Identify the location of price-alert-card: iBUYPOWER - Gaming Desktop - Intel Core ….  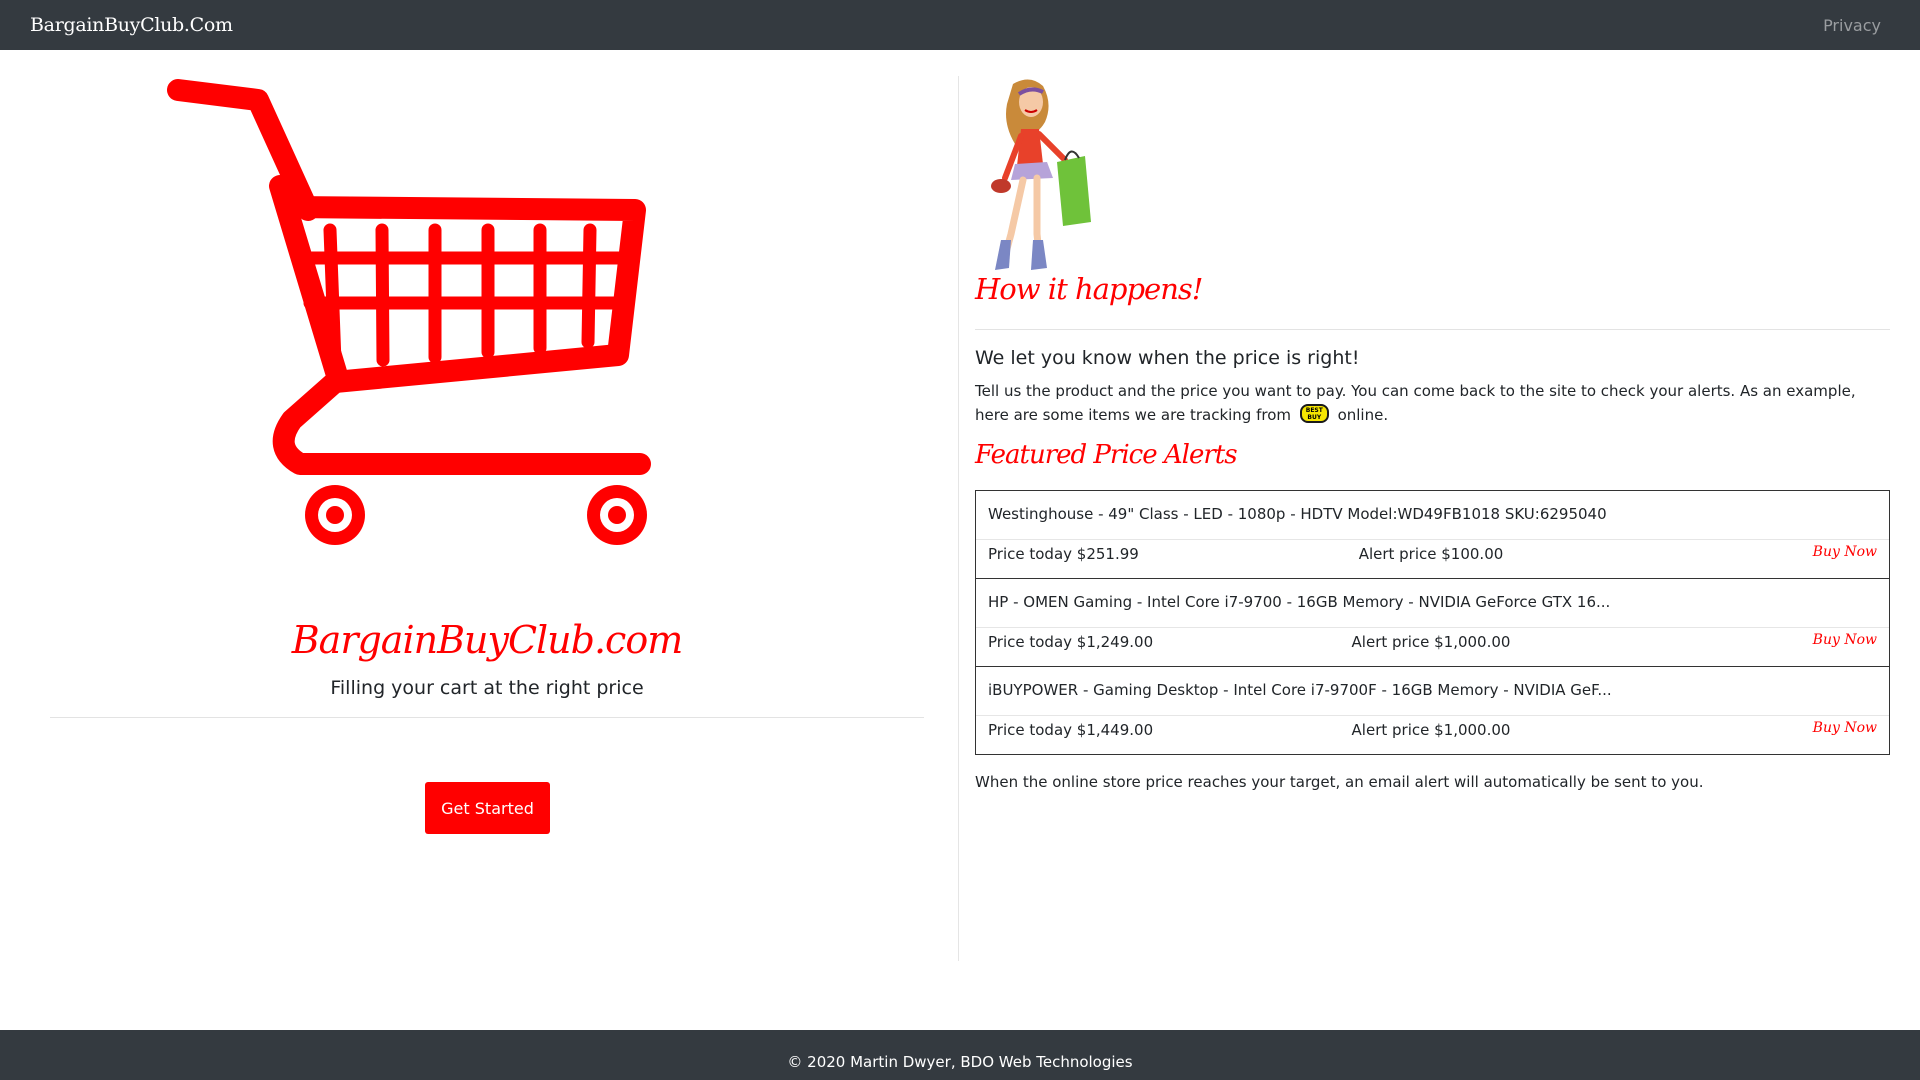
(1432, 710).